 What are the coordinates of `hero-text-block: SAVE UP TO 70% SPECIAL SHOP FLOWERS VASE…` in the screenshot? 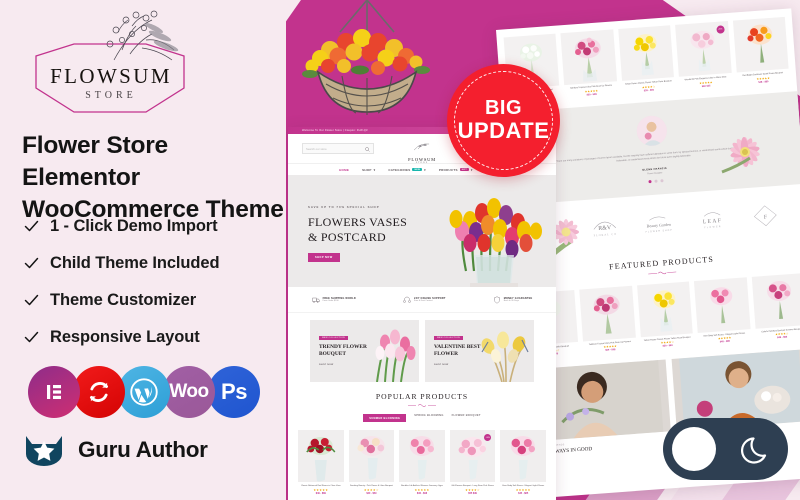 It's located at (357, 234).